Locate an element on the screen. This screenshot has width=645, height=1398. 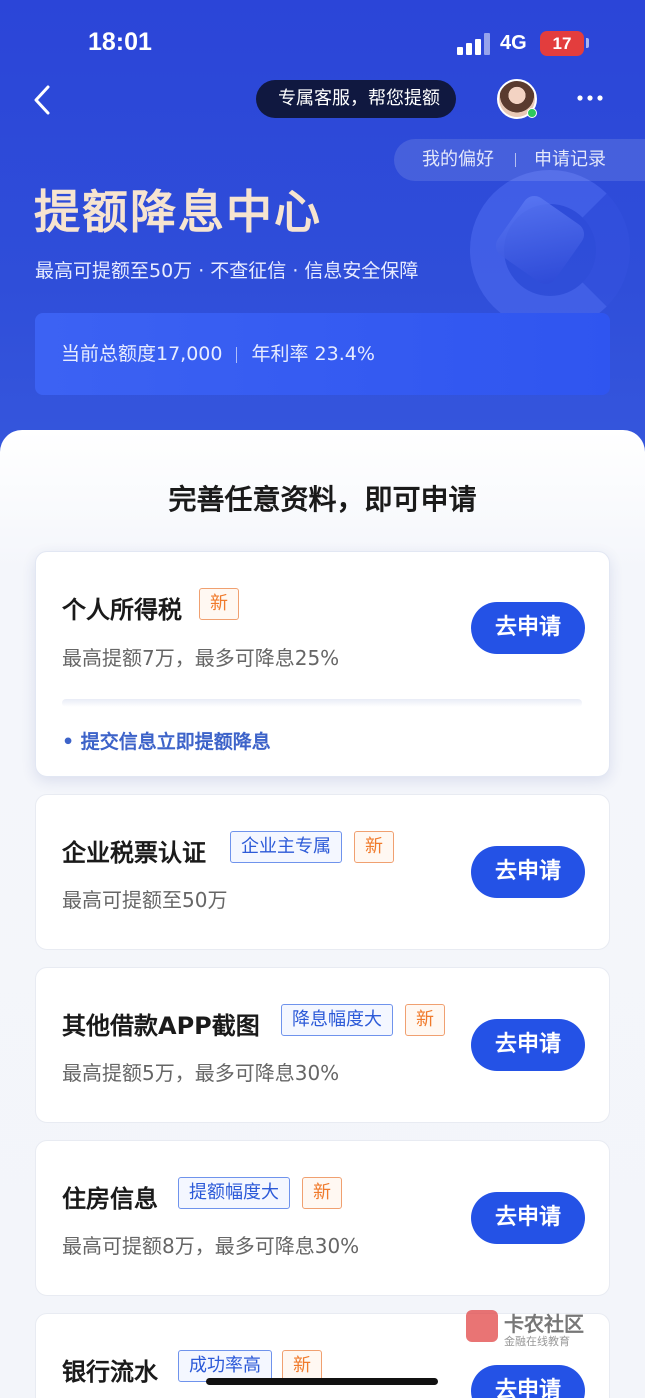
page-title: 提额降息中心 is located at coordinates (178, 212).